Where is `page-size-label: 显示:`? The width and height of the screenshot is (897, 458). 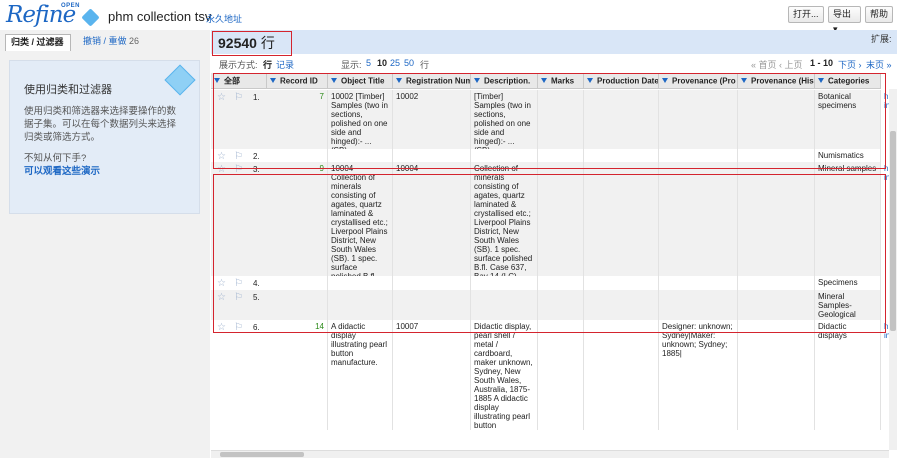
page-size-label: 显示: is located at coordinates (351, 65).